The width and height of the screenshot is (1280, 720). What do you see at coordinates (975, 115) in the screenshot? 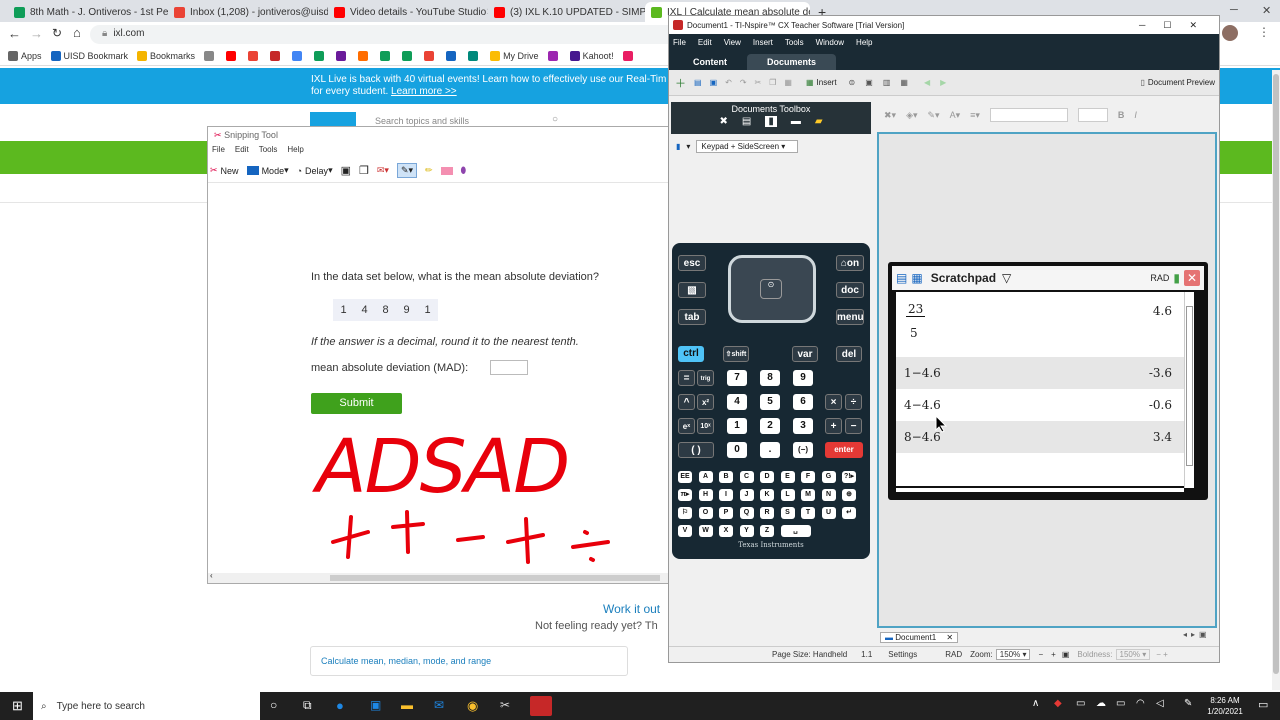
I see `line-style-icon: ≡▾` at bounding box center [975, 115].